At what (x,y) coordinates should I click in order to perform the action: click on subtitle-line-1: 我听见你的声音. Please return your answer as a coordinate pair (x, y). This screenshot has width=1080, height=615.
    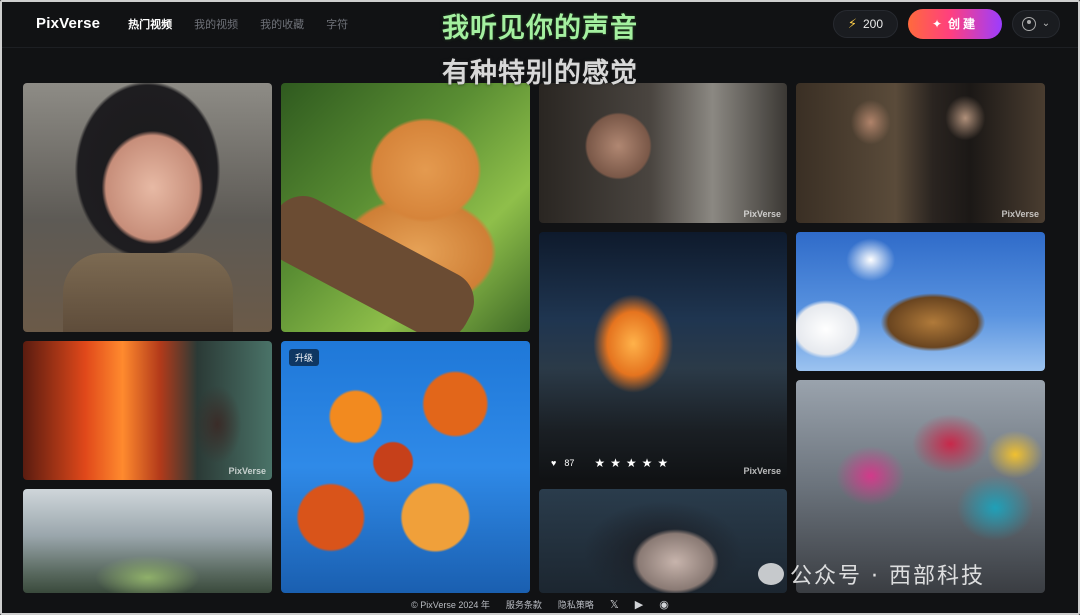
    Looking at the image, I should click on (540, 28).